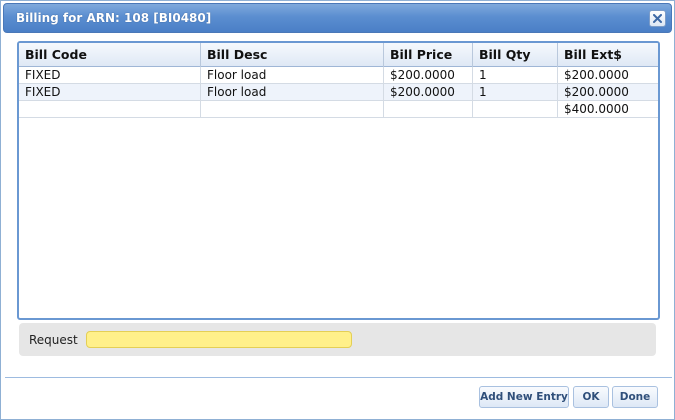  What do you see at coordinates (338, 377) in the screenshot?
I see `footer-divider` at bounding box center [338, 377].